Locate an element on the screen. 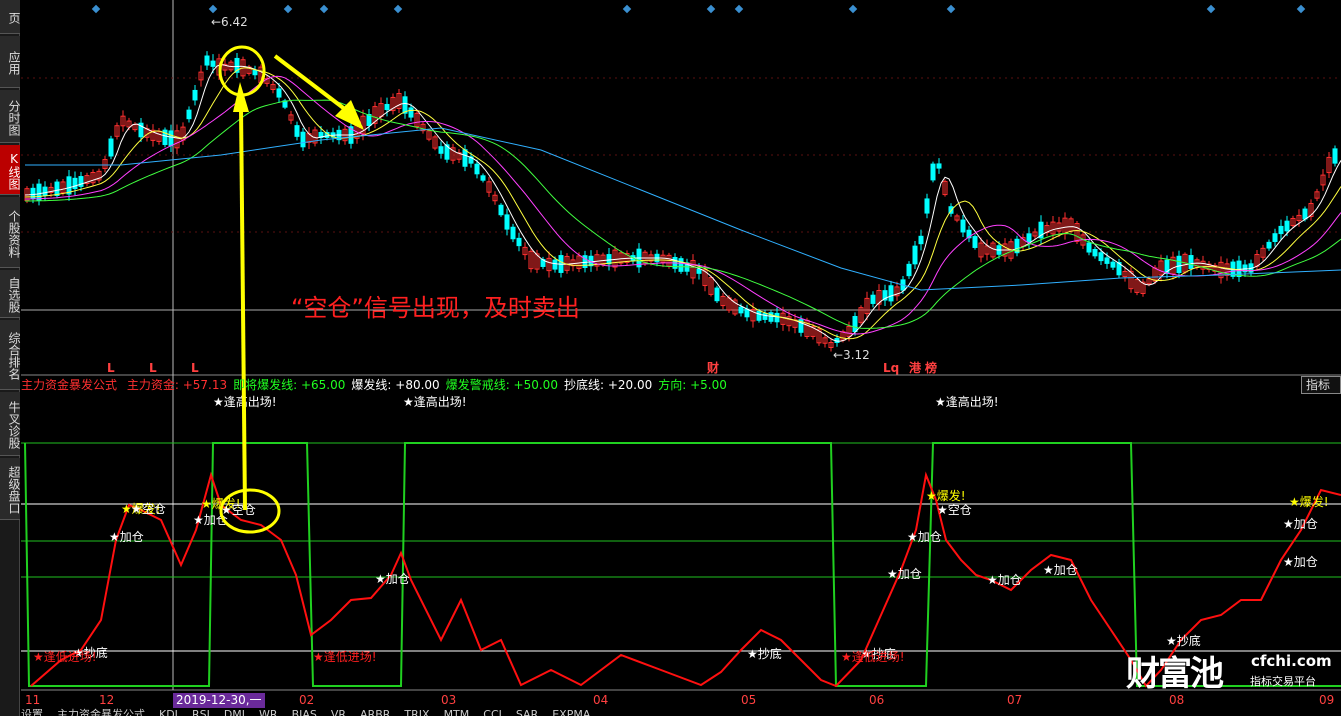 The image size is (1341, 716). signal-boom-6: ★爆发! is located at coordinates (1309, 501).